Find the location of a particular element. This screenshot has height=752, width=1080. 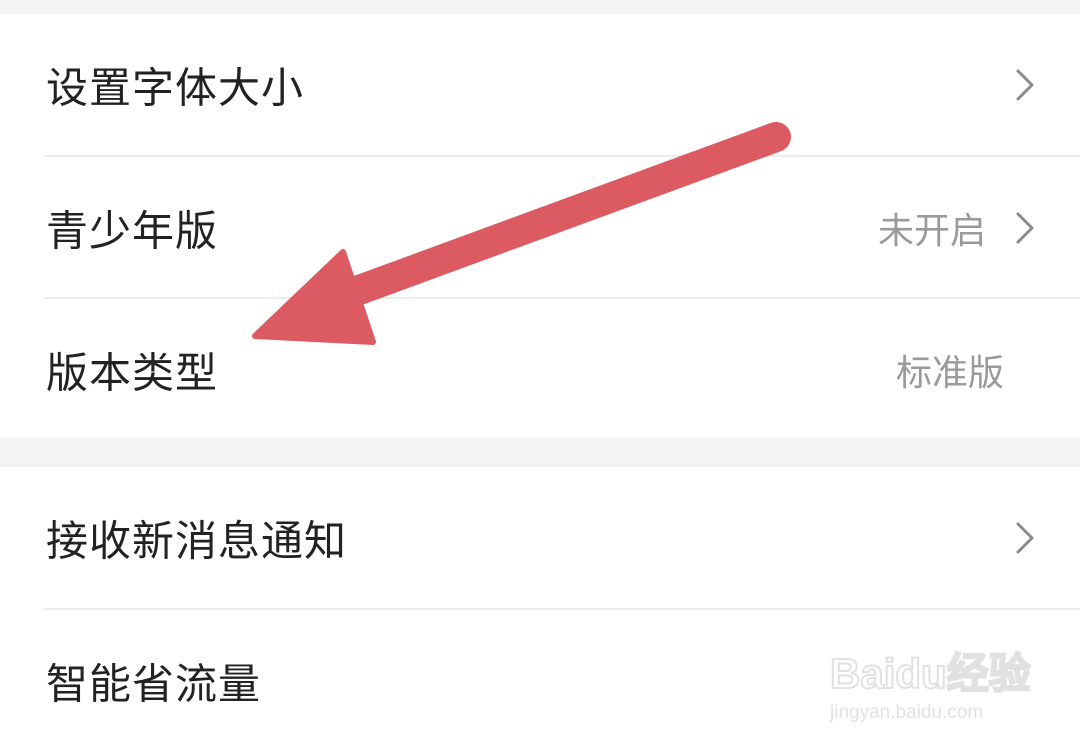

setting-value: 未开启 is located at coordinates (931, 231).